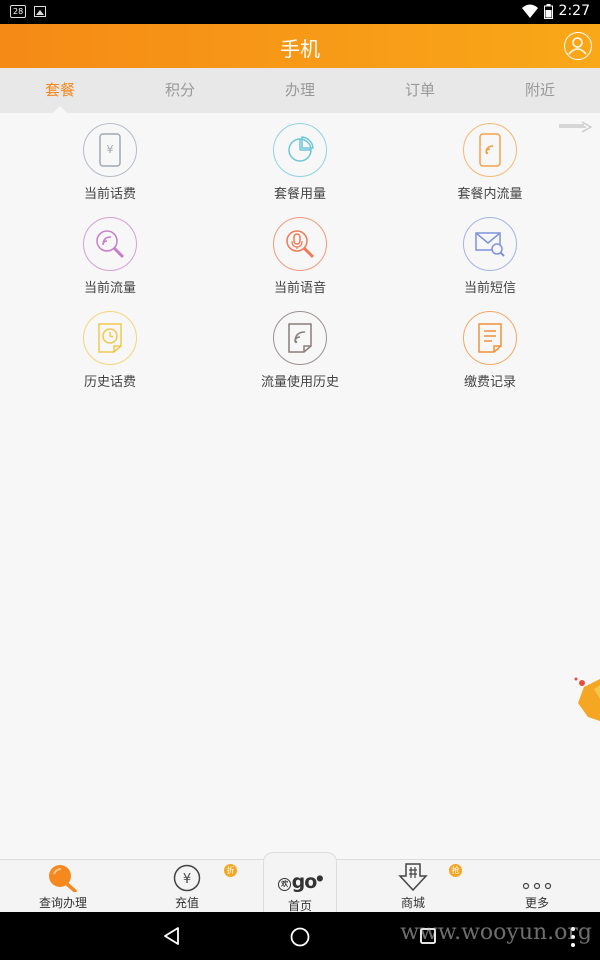 The height and width of the screenshot is (960, 600). I want to click on clock-time: 2:27, so click(574, 11).